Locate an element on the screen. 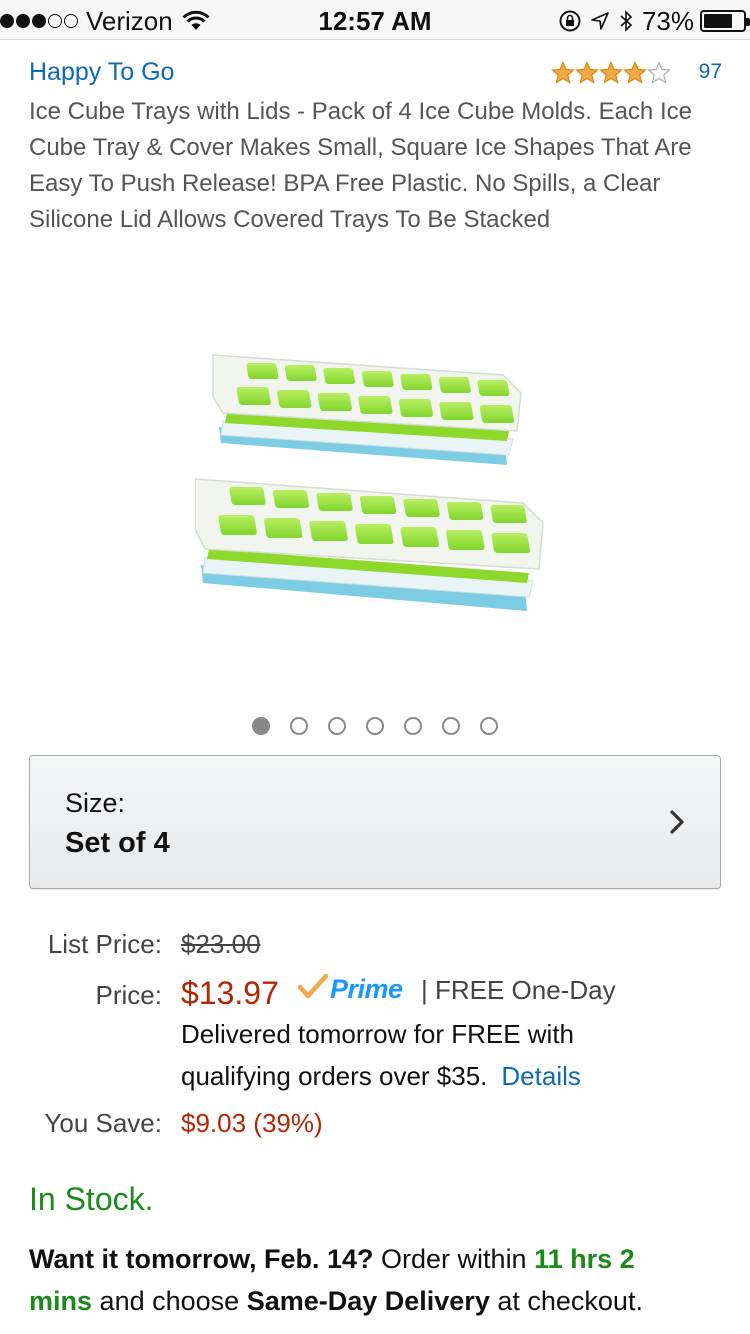 This screenshot has width=750, height=1334. bluetooth-icon is located at coordinates (626, 21).